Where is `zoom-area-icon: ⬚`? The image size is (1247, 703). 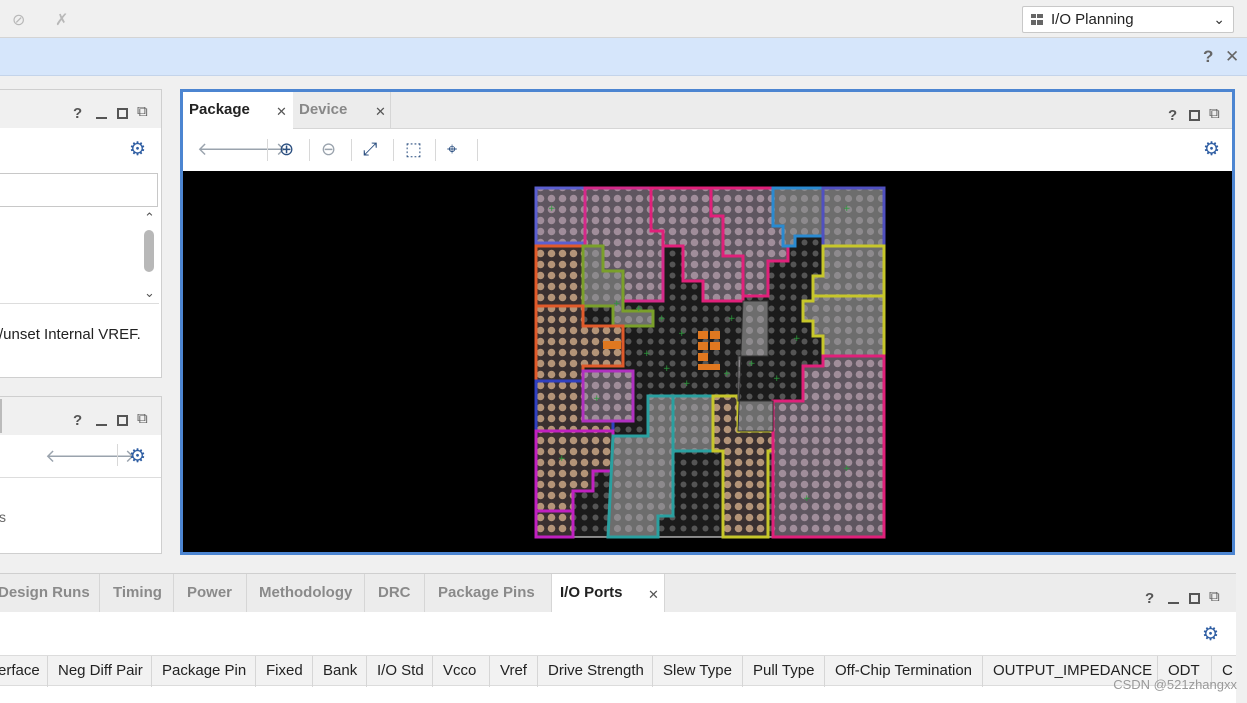
zoom-area-icon: ⬚ is located at coordinates (413, 149).